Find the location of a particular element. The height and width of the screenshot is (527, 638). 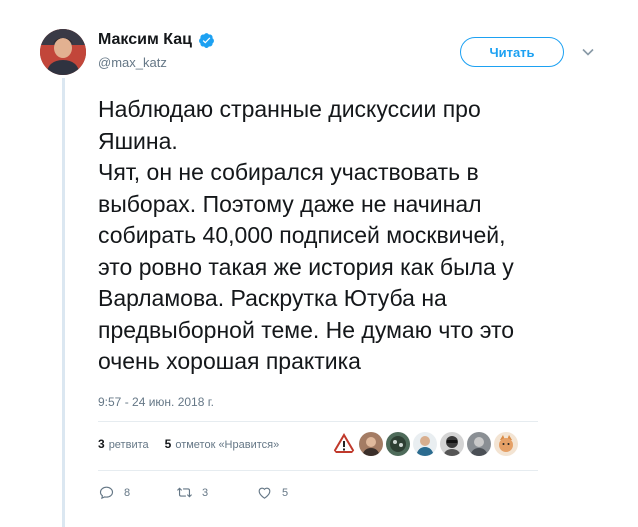

tweet-line: предвыборной теме. Не думаю что это is located at coordinates (306, 329).